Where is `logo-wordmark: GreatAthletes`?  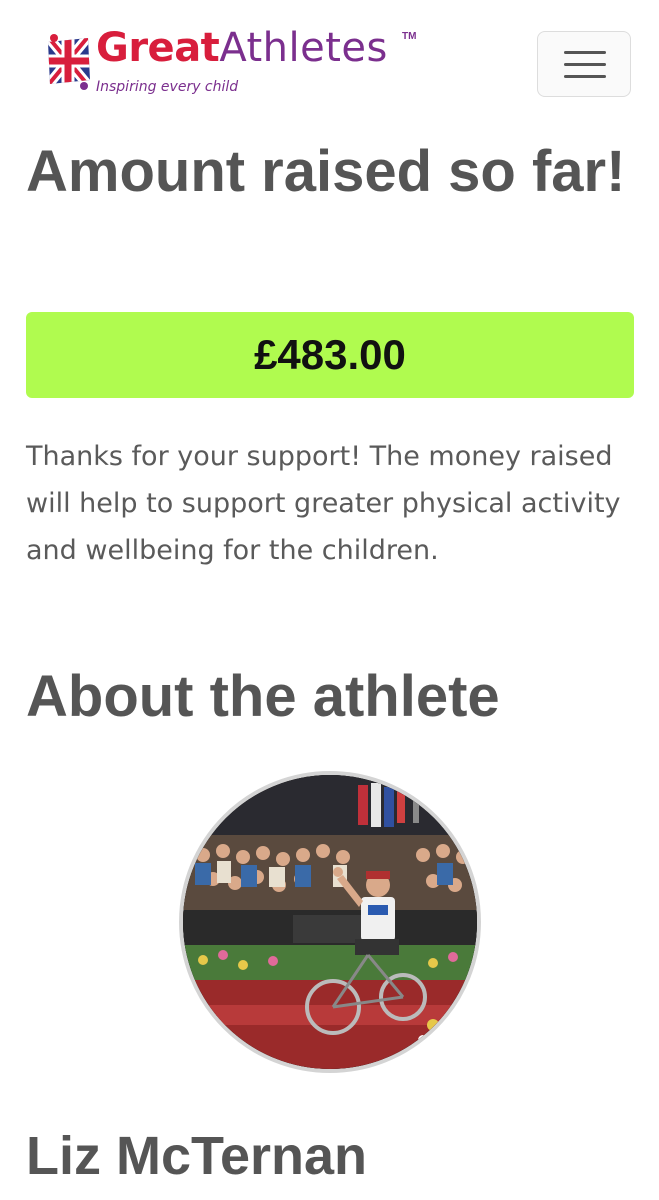
logo-wordmark: GreatAthletes is located at coordinates (242, 48).